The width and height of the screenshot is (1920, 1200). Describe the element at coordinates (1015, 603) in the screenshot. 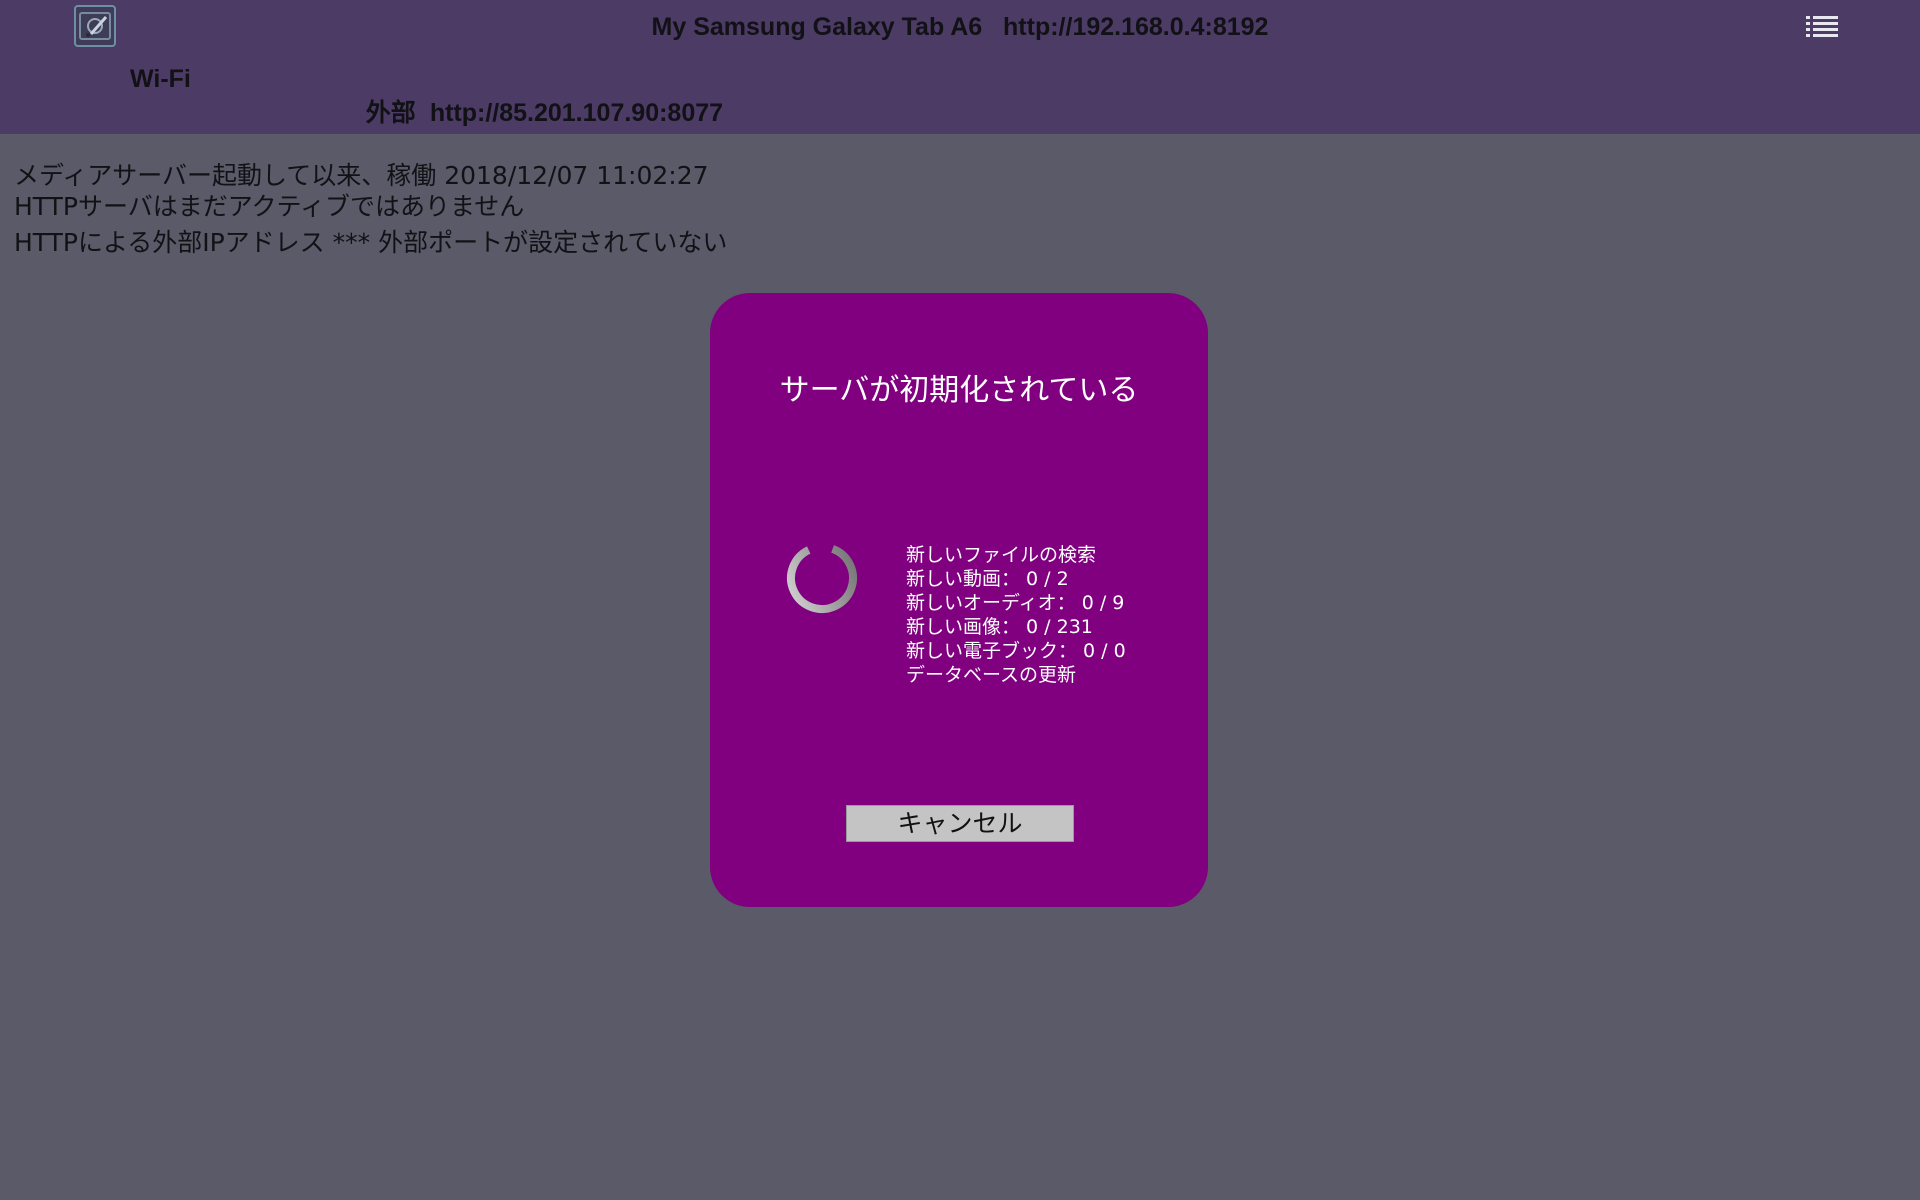

I see `progress-audio: 新しいオーディオ： 0 / 9` at that location.